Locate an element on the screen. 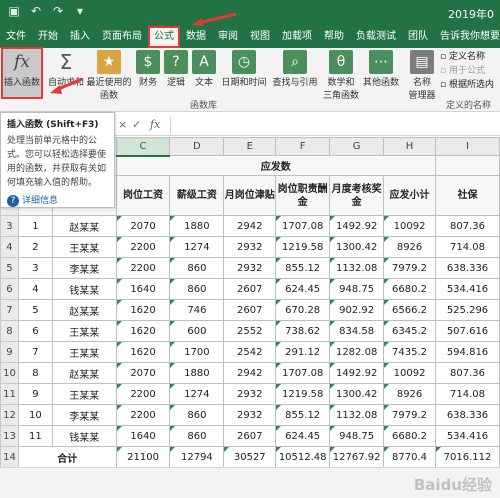 The image size is (500, 498). datetime-button: ◷ 日期和时间 is located at coordinates (244, 73).